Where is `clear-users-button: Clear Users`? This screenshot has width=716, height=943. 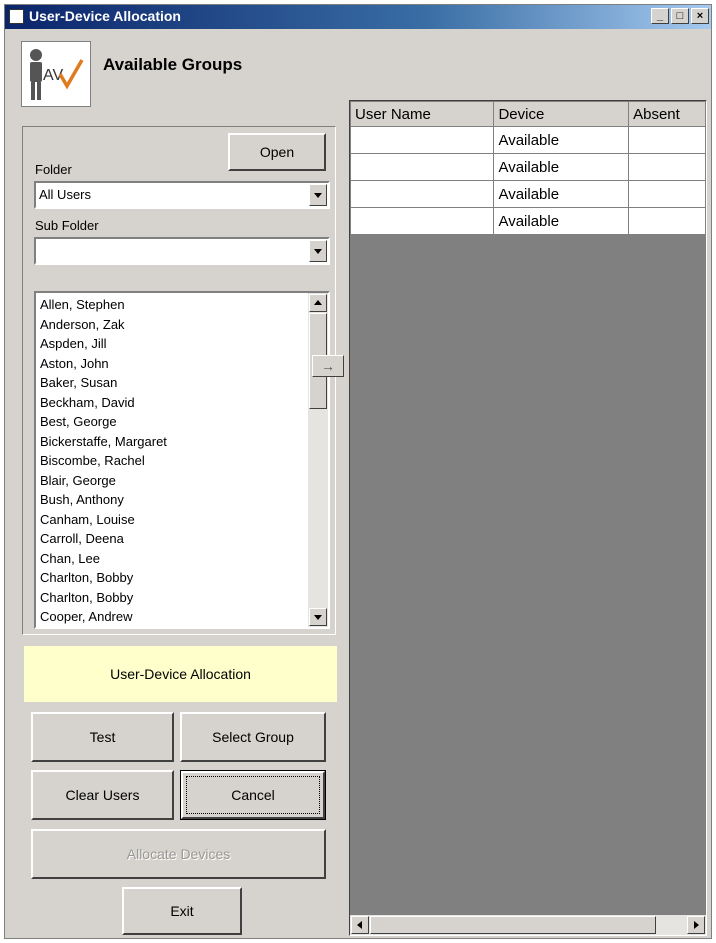 clear-users-button: Clear Users is located at coordinates (102, 795).